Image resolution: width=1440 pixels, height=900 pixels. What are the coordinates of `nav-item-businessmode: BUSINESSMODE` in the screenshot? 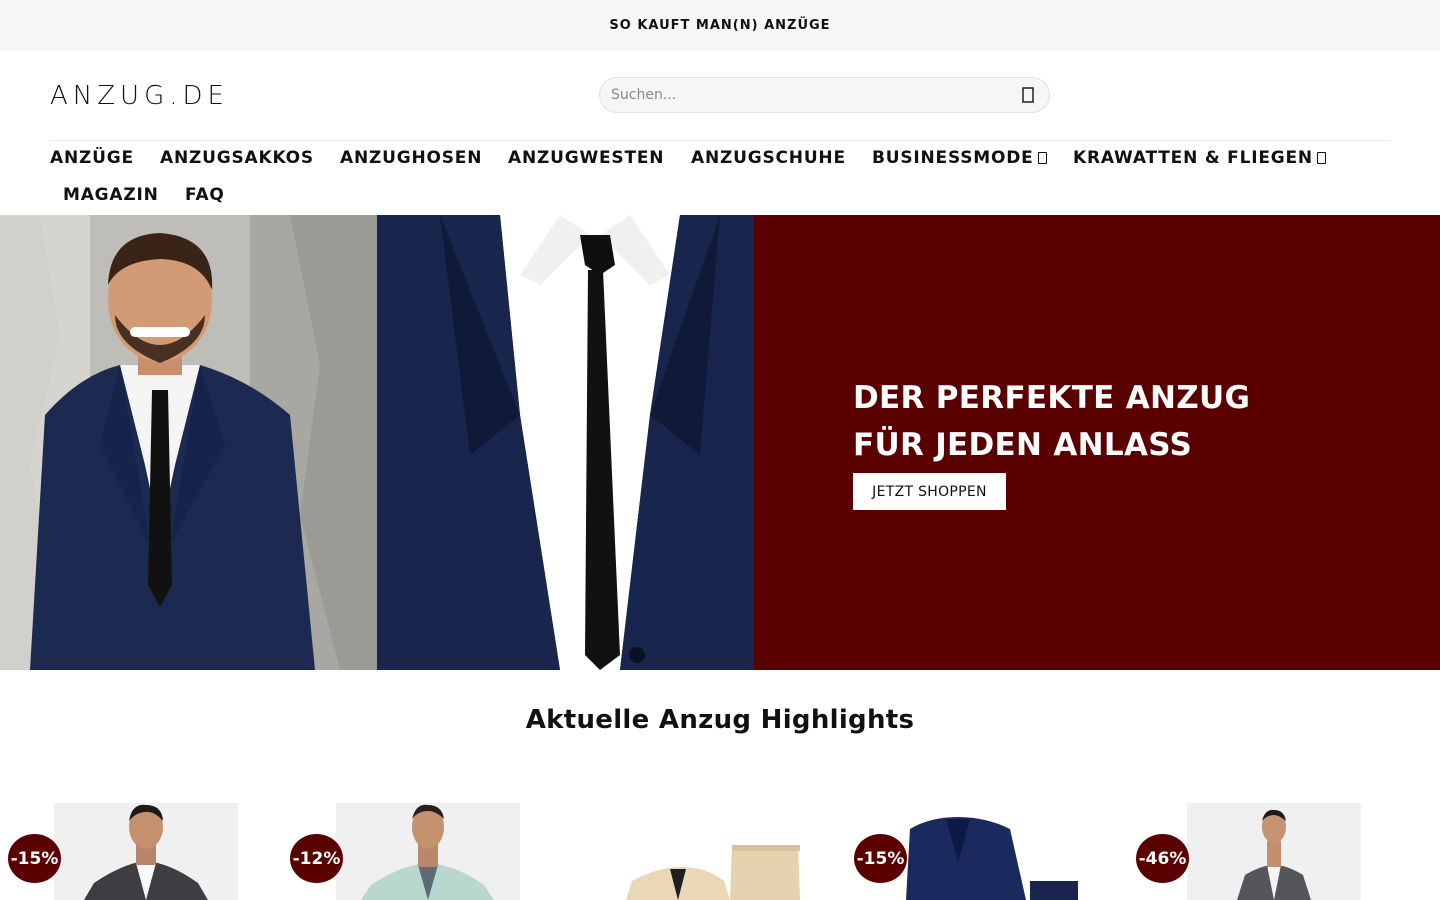 It's located at (959, 158).